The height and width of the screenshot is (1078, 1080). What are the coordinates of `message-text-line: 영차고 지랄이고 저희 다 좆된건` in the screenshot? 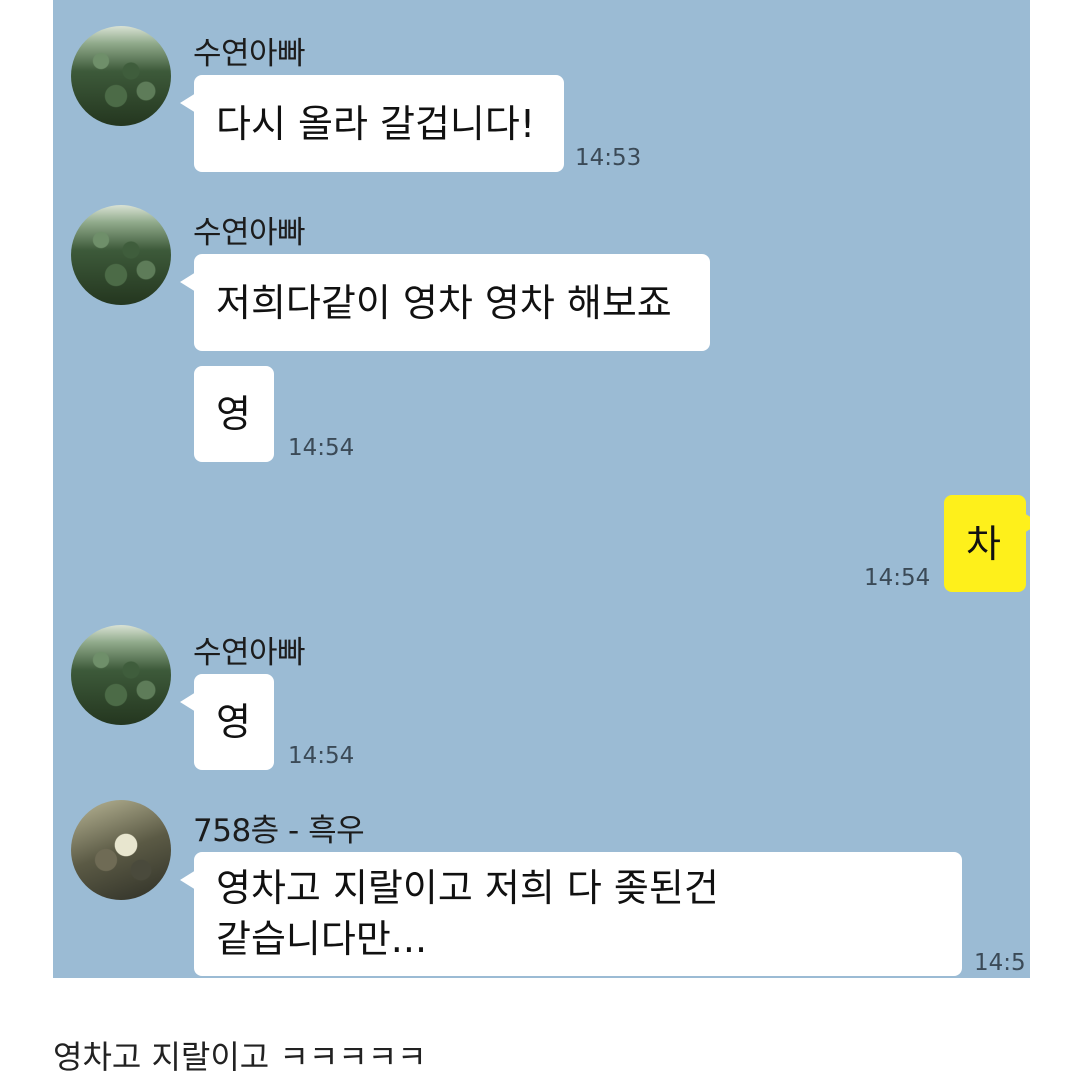 It's located at (467, 887).